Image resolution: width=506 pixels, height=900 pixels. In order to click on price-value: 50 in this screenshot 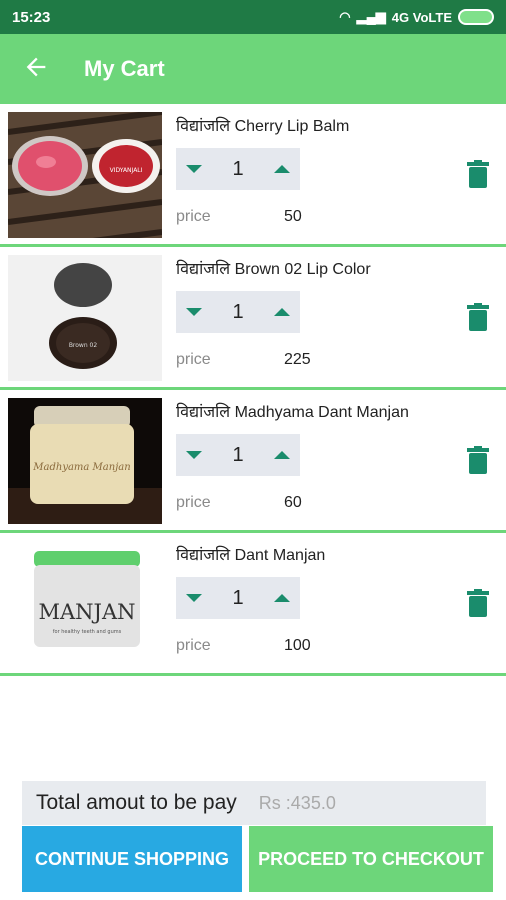, I will do `click(293, 216)`.